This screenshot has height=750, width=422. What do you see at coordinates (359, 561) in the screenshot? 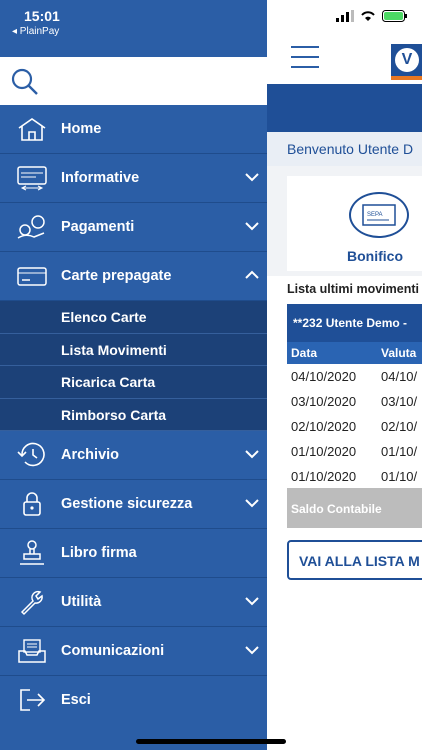
I see `vai-alla-lista-label: VAI ALLA LISTA M` at bounding box center [359, 561].